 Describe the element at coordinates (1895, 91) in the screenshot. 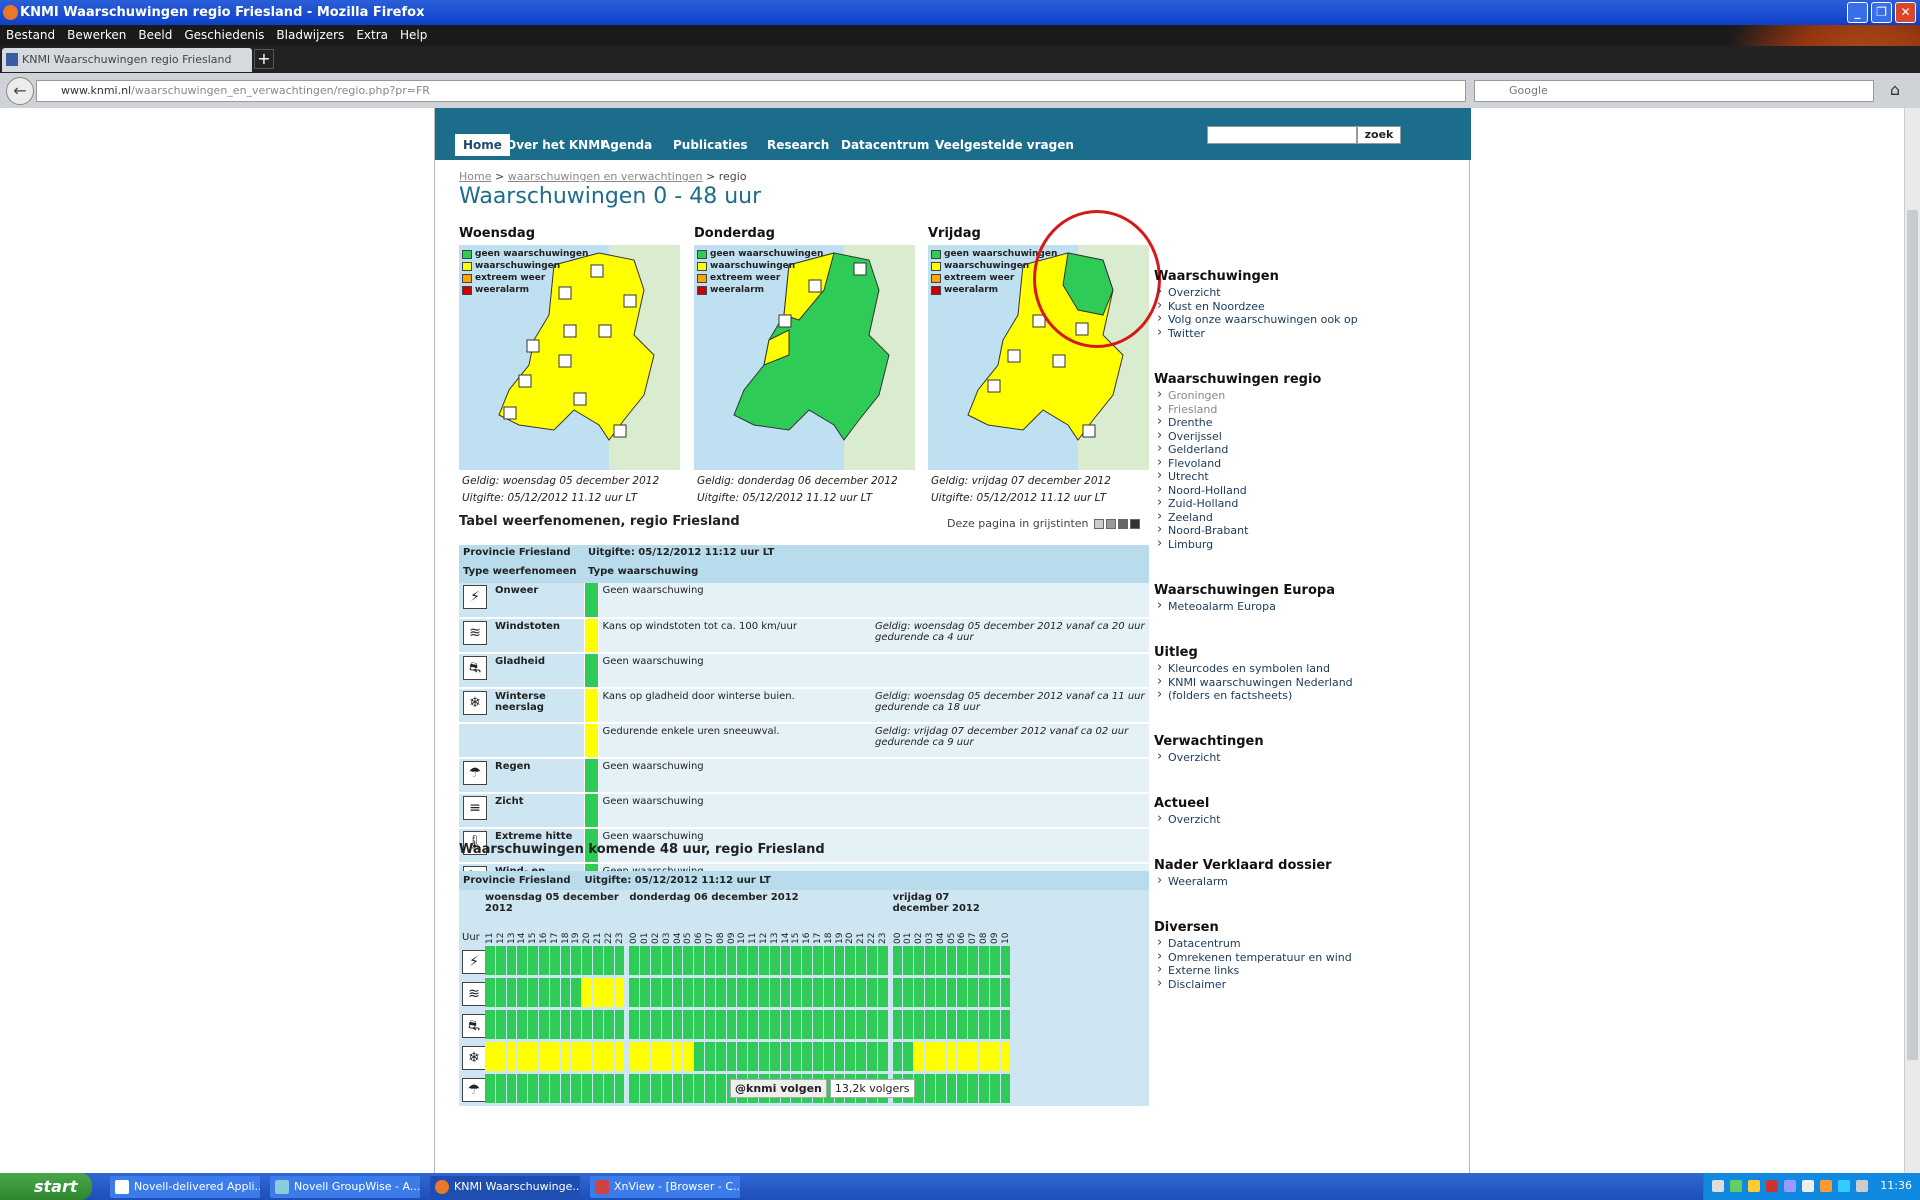

I see `home-icon: ⌂` at that location.